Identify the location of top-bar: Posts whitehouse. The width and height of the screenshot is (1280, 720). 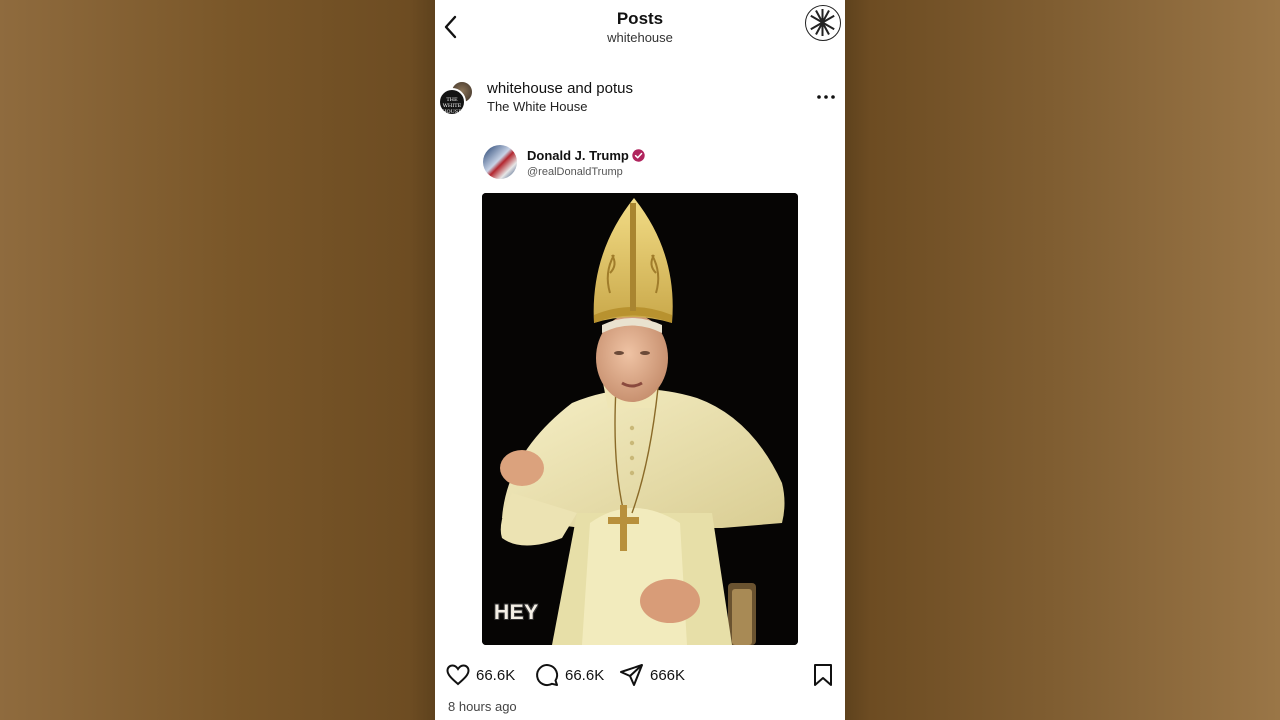
(640, 28).